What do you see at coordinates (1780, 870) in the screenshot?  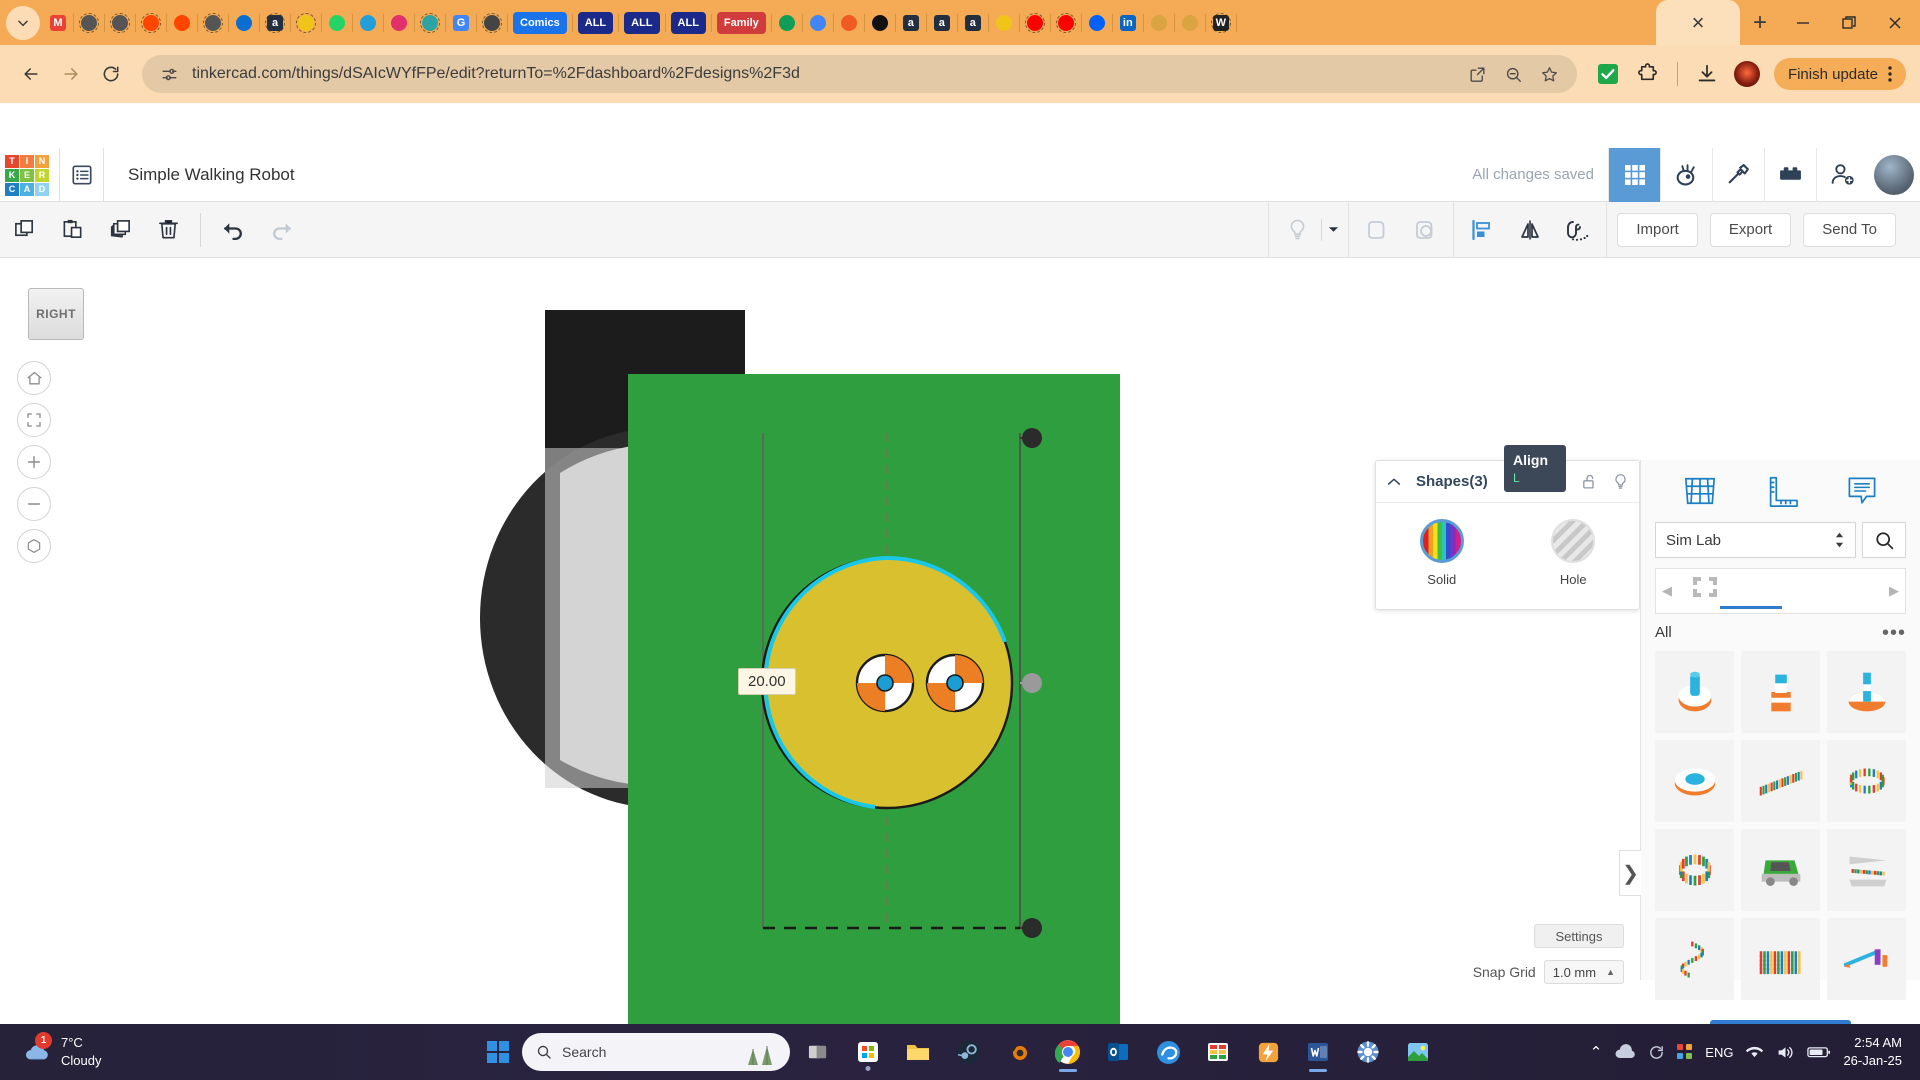 I see `shape-car` at bounding box center [1780, 870].